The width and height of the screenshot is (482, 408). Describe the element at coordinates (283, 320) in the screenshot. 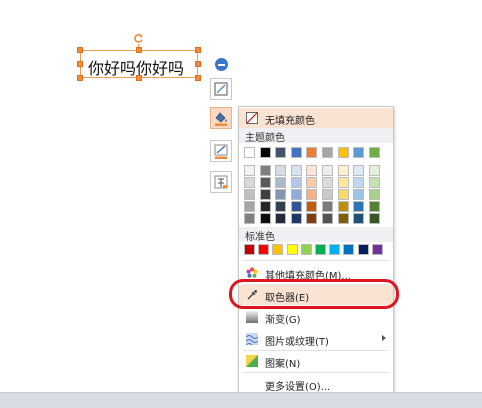

I see `gradient-label: 渐变(G)` at that location.